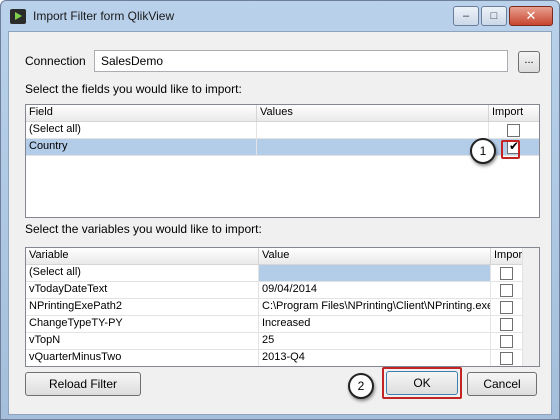  I want to click on variable-name-cell: vTodayDateText, so click(142, 290).